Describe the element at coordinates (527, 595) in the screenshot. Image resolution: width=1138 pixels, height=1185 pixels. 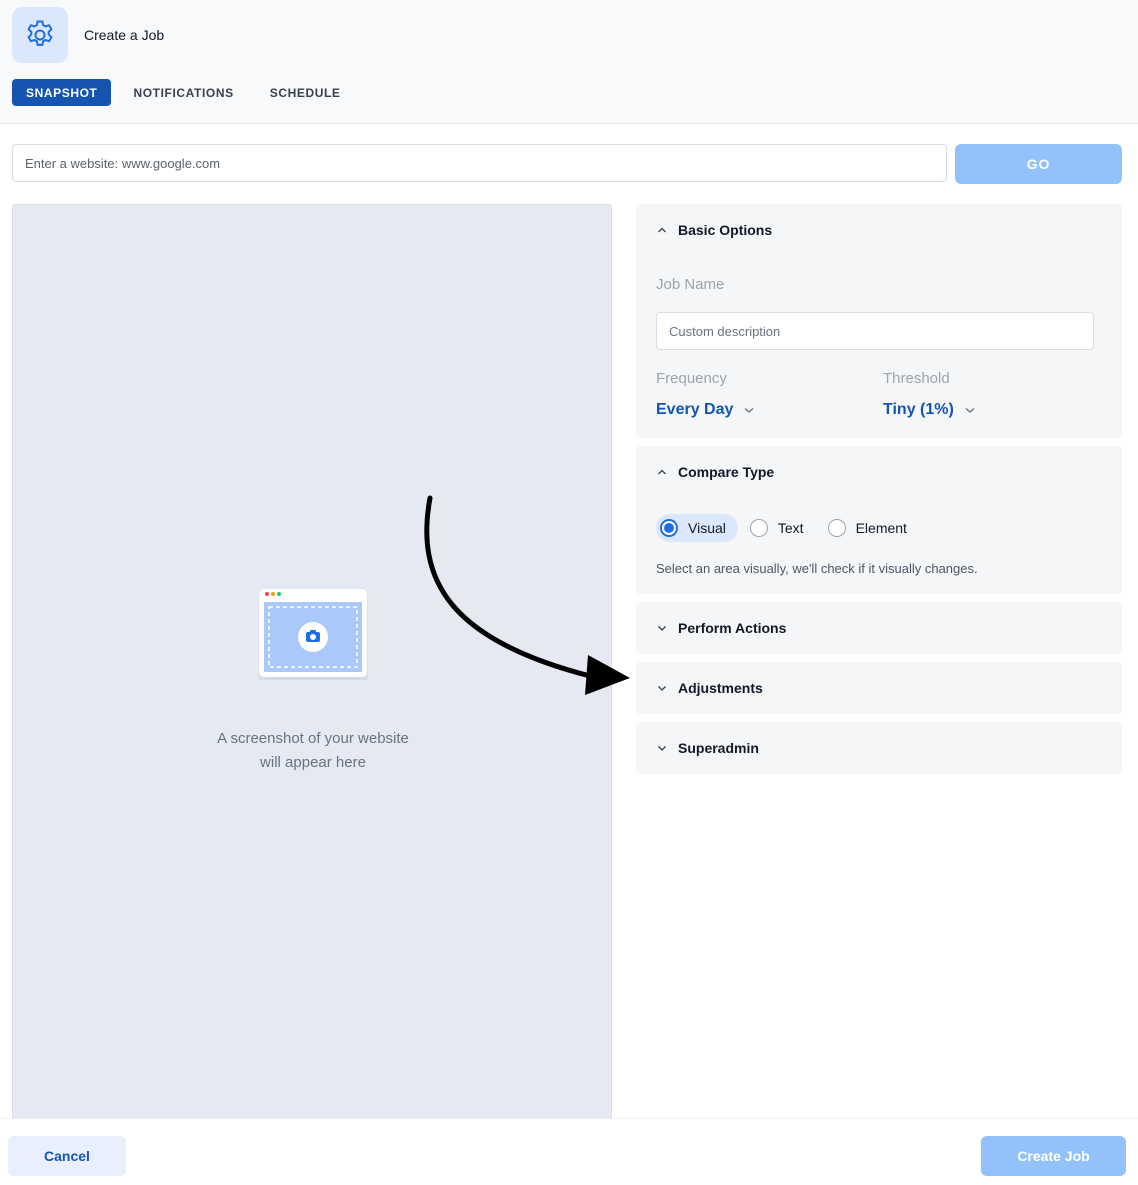
I see `annotation-arrow-icon` at that location.